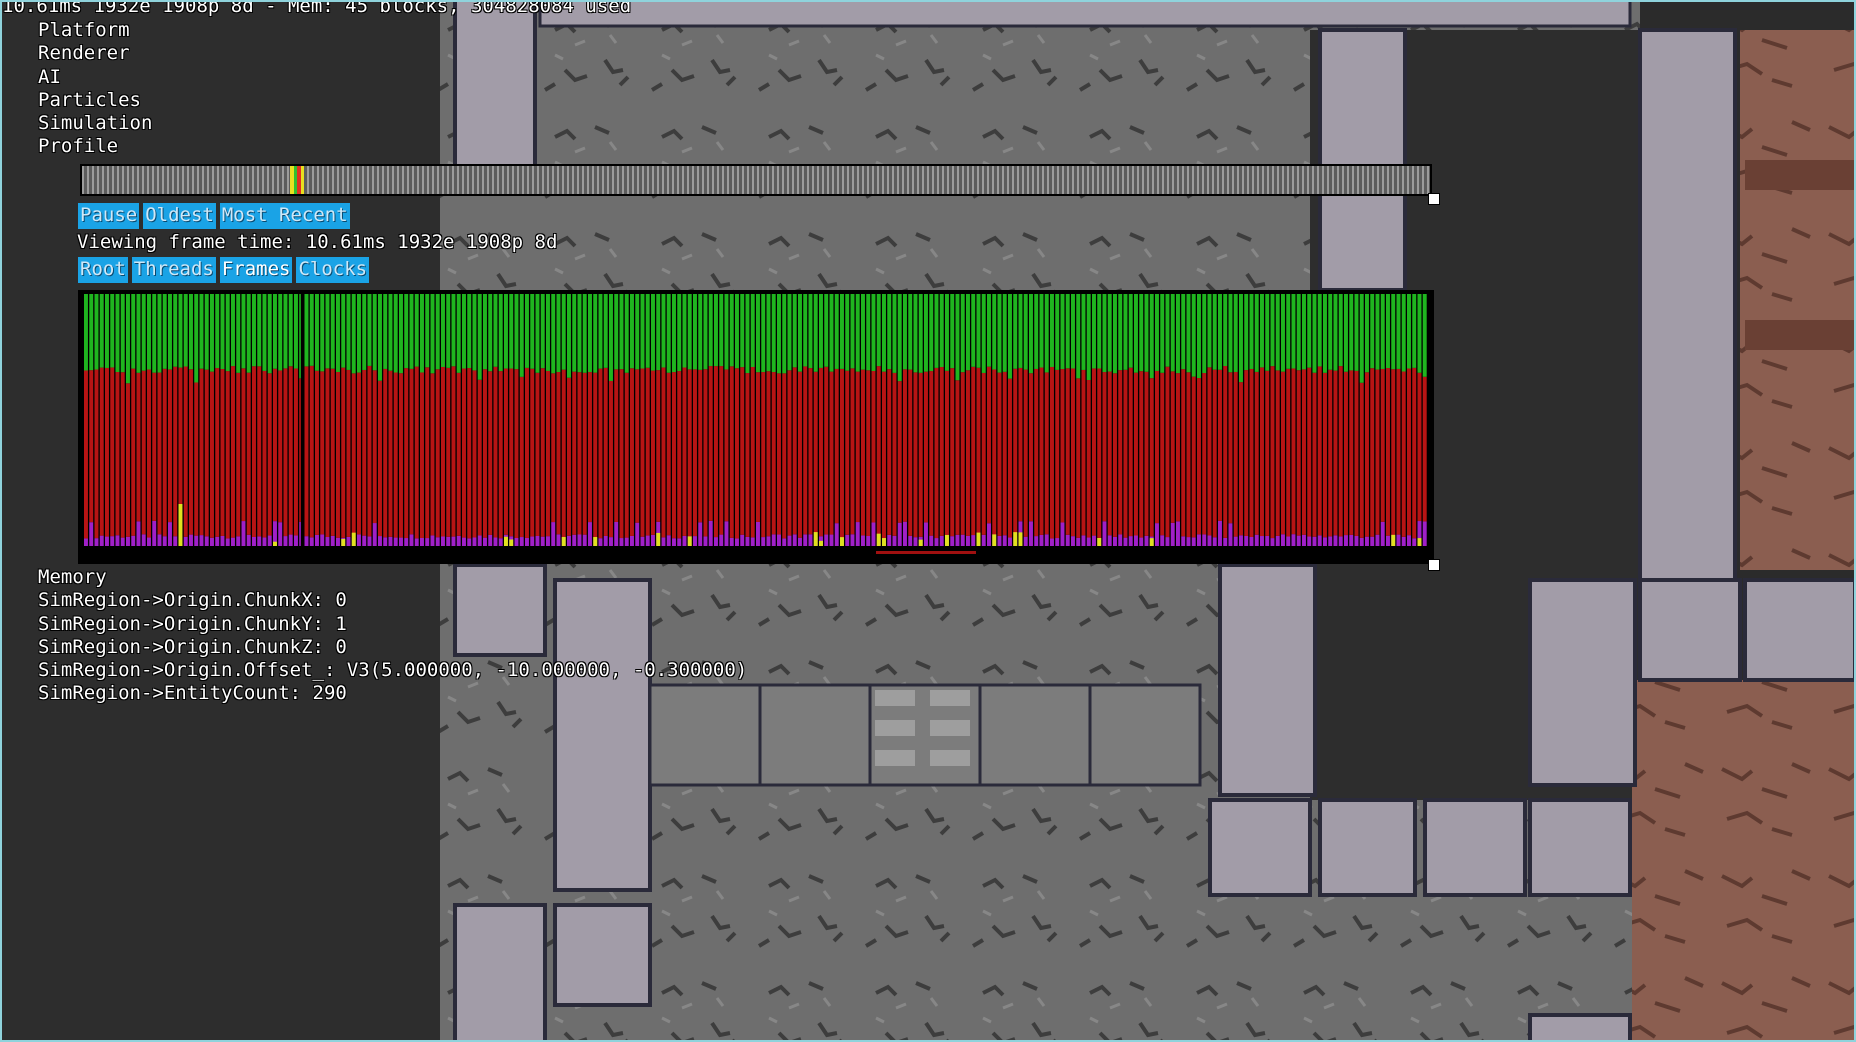  Describe the element at coordinates (179, 216) in the screenshot. I see `oldest-button: Oldest` at that location.